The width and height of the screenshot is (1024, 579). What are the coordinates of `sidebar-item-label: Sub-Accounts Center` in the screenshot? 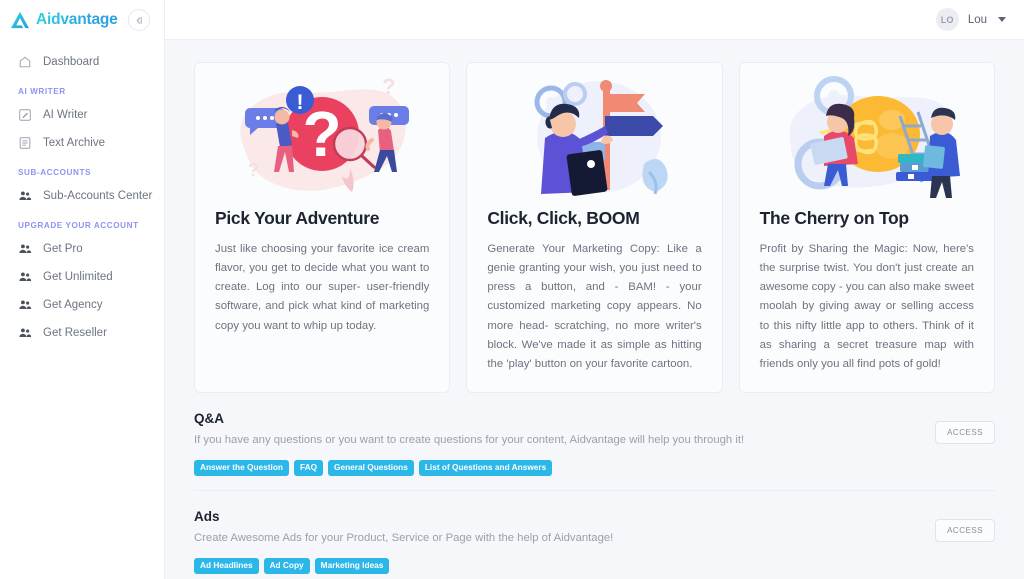 It's located at (98, 196).